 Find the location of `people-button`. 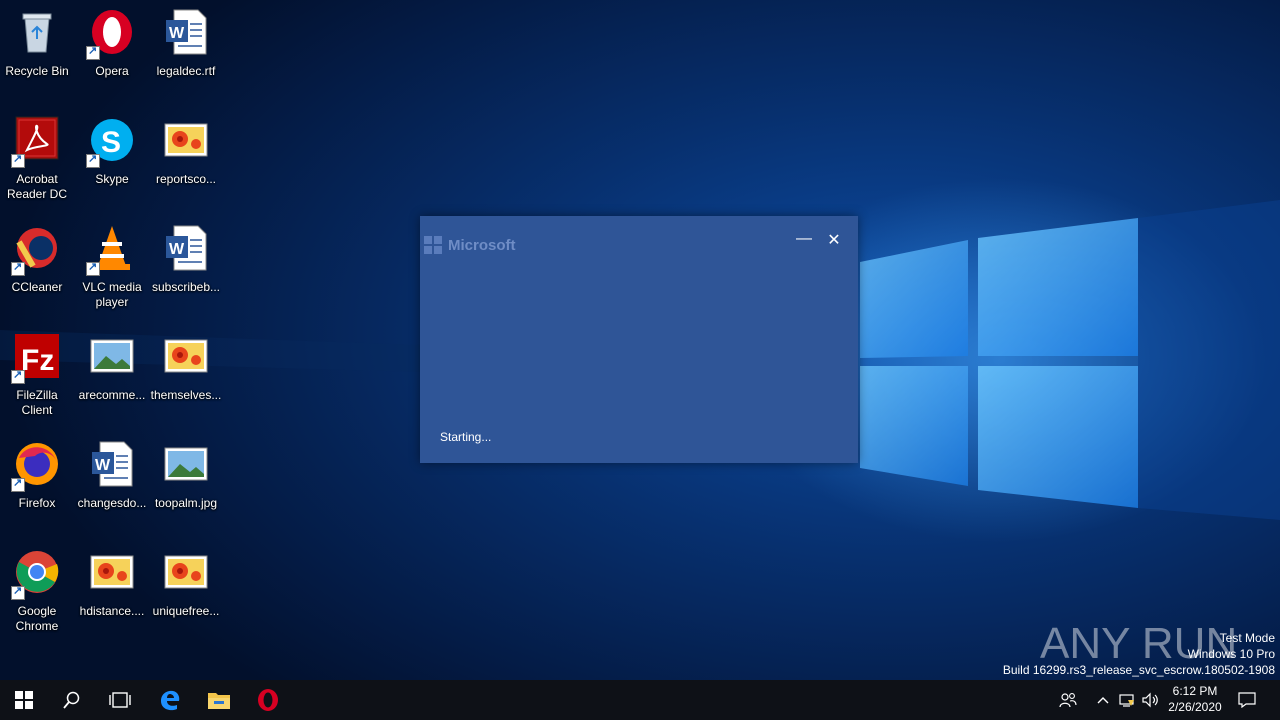

people-button is located at coordinates (1068, 700).